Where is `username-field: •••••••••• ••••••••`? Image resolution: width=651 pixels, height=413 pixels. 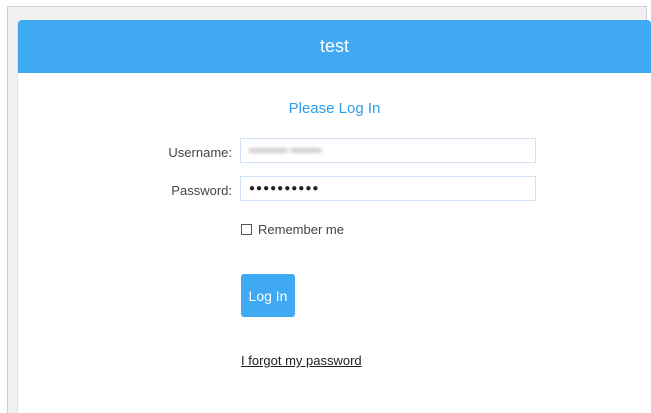 username-field: •••••••••• •••••••• is located at coordinates (388, 150).